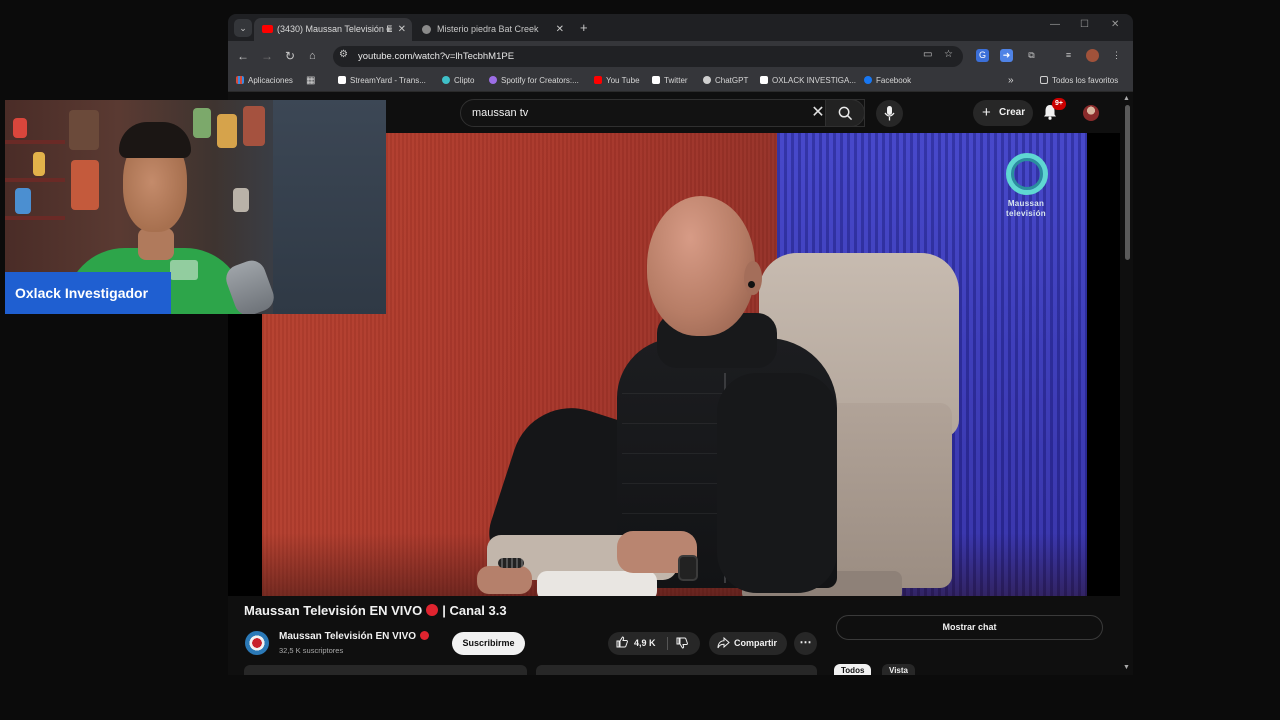  What do you see at coordinates (748, 643) in the screenshot?
I see `share-button: Compartir` at bounding box center [748, 643].